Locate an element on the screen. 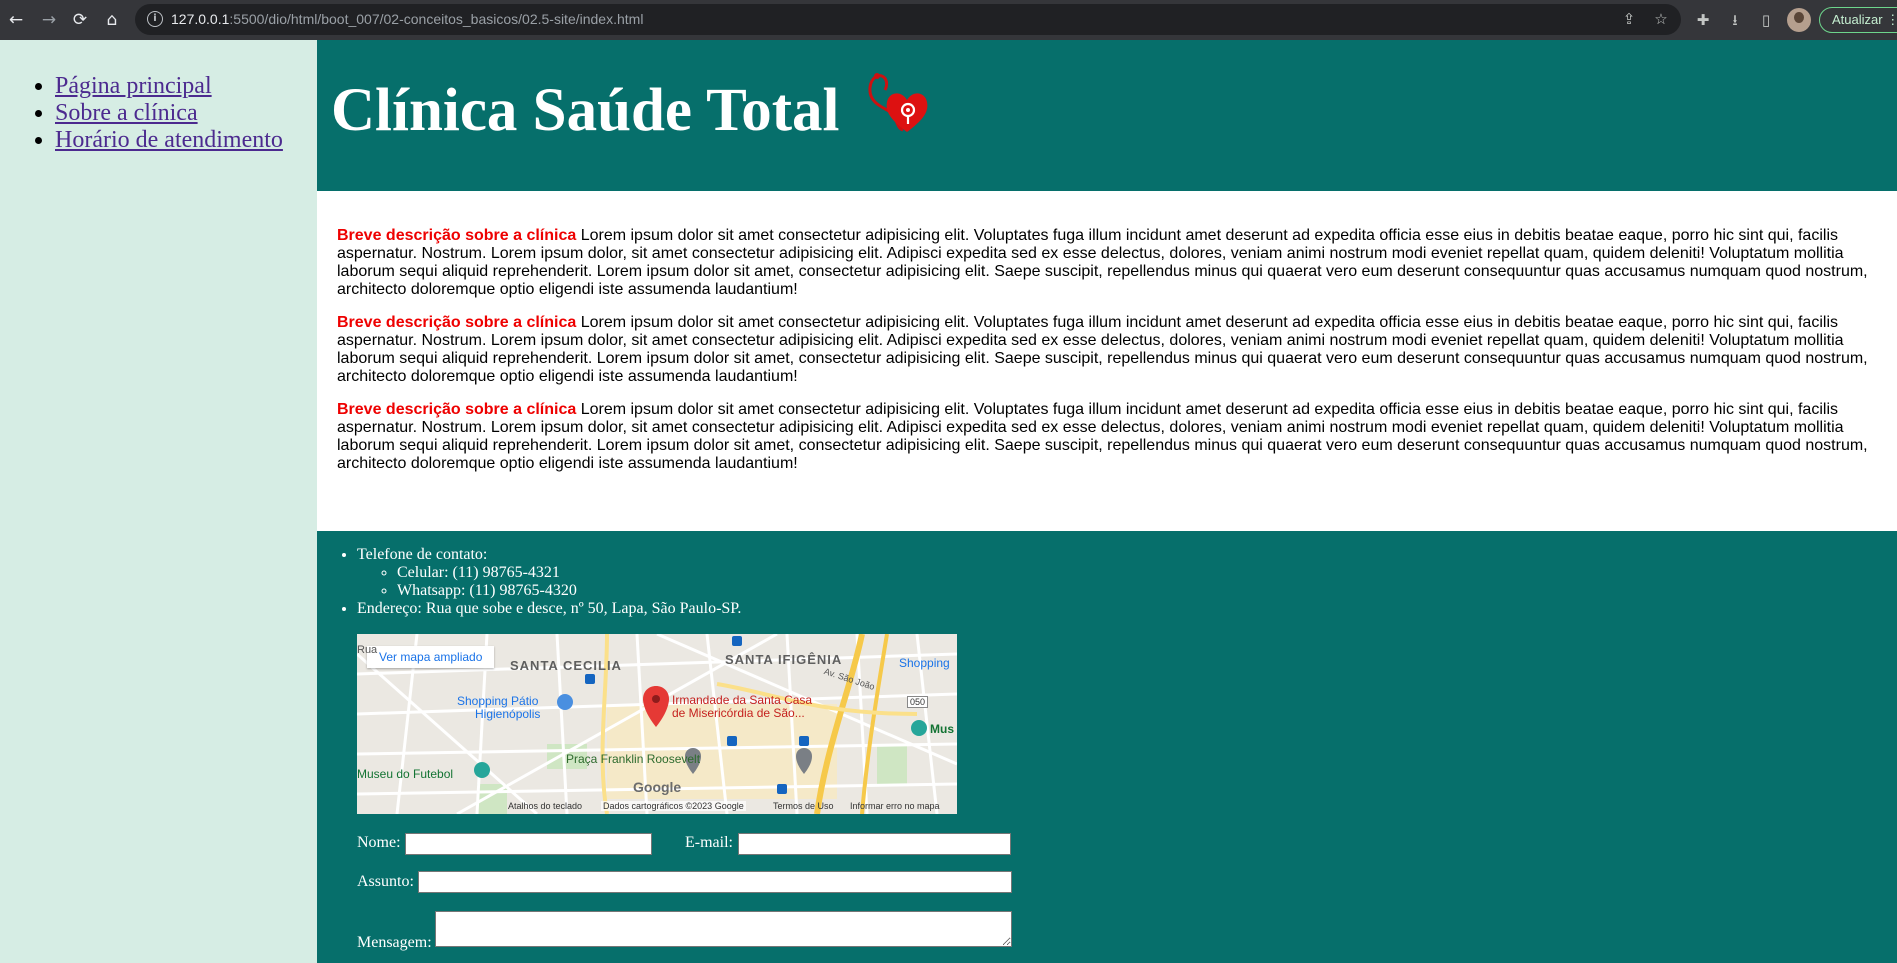 The height and width of the screenshot is (963, 1897). map-keyboard-shortcuts-link: Atalhos do teclado is located at coordinates (545, 806).